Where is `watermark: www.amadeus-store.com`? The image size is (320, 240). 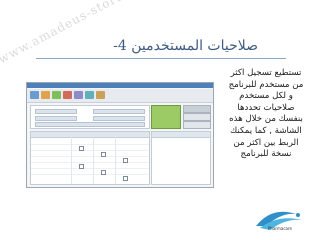
watermark: www.amadeus-store.com is located at coordinates (78, 33).